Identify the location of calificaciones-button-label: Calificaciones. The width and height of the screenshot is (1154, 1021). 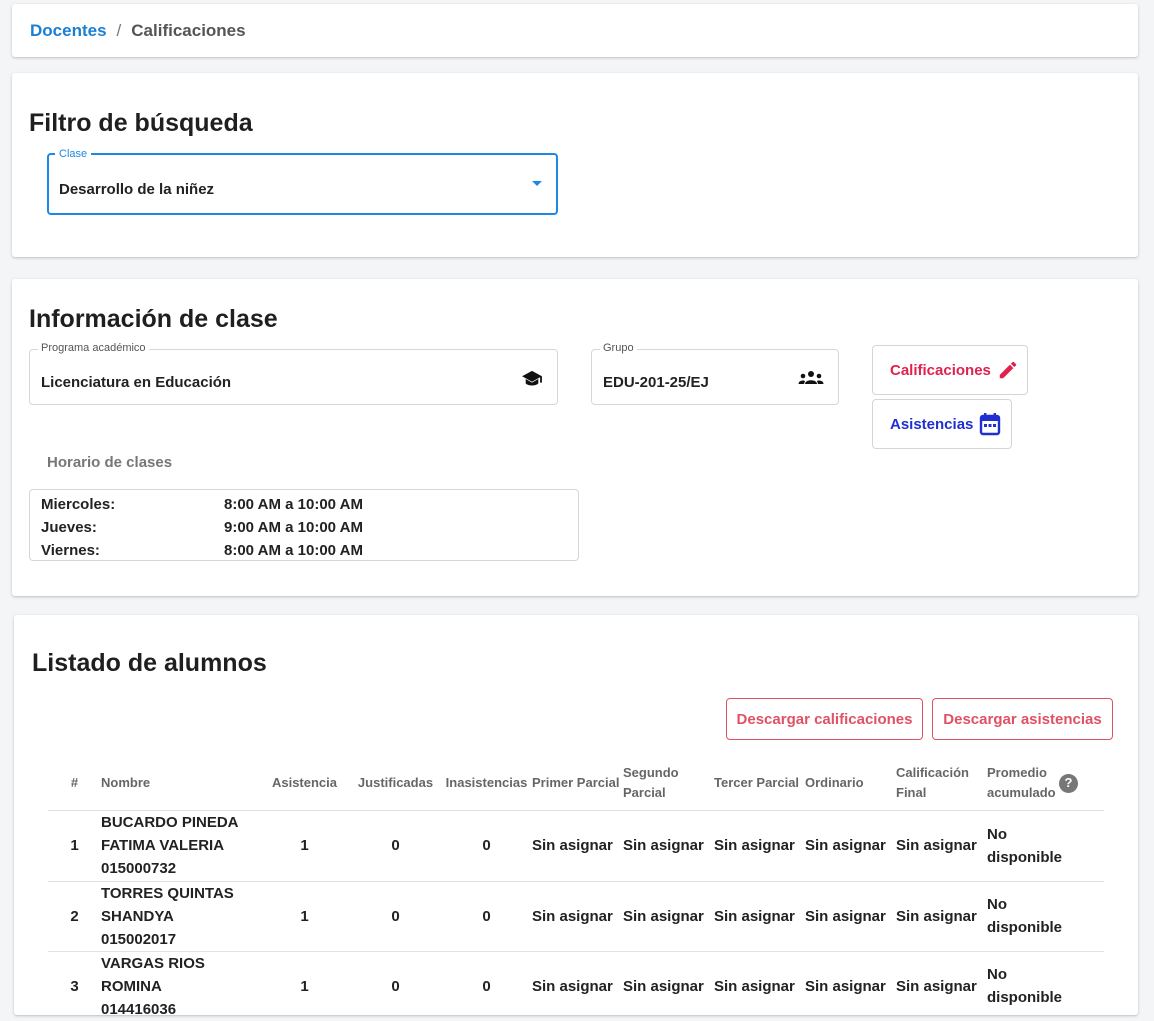
(940, 370).